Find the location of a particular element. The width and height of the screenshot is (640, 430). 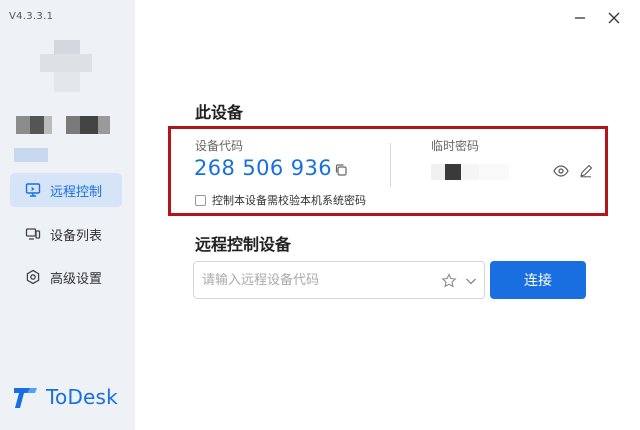

device-code-label: 设备代码 is located at coordinates (219, 146).